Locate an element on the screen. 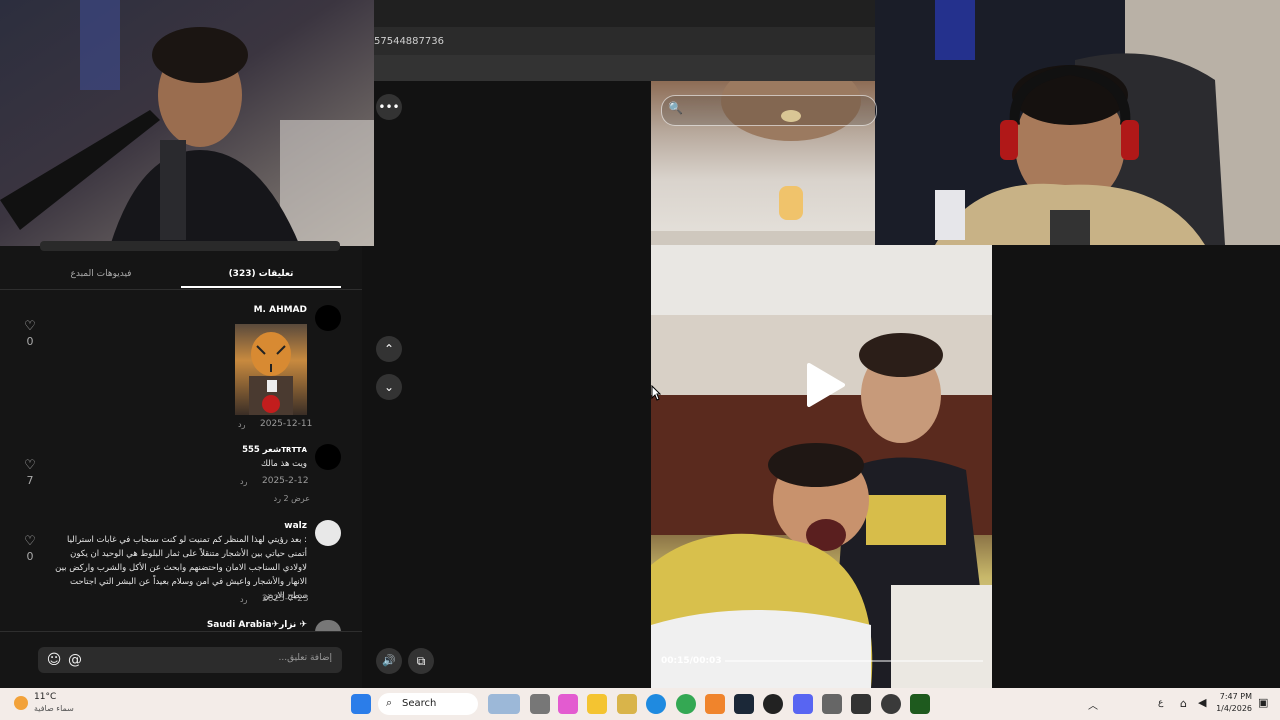 This screenshot has width=1280, height=720. widget-icon is located at coordinates (504, 704).